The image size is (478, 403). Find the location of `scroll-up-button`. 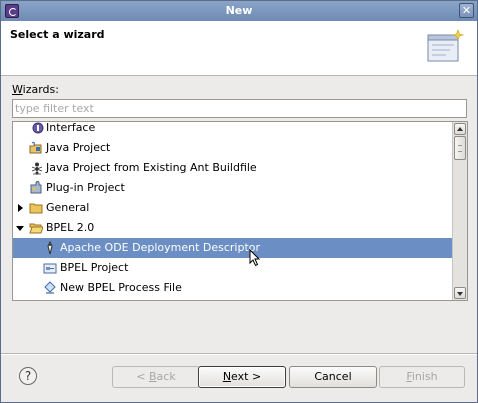

scroll-up-button is located at coordinates (460, 129).